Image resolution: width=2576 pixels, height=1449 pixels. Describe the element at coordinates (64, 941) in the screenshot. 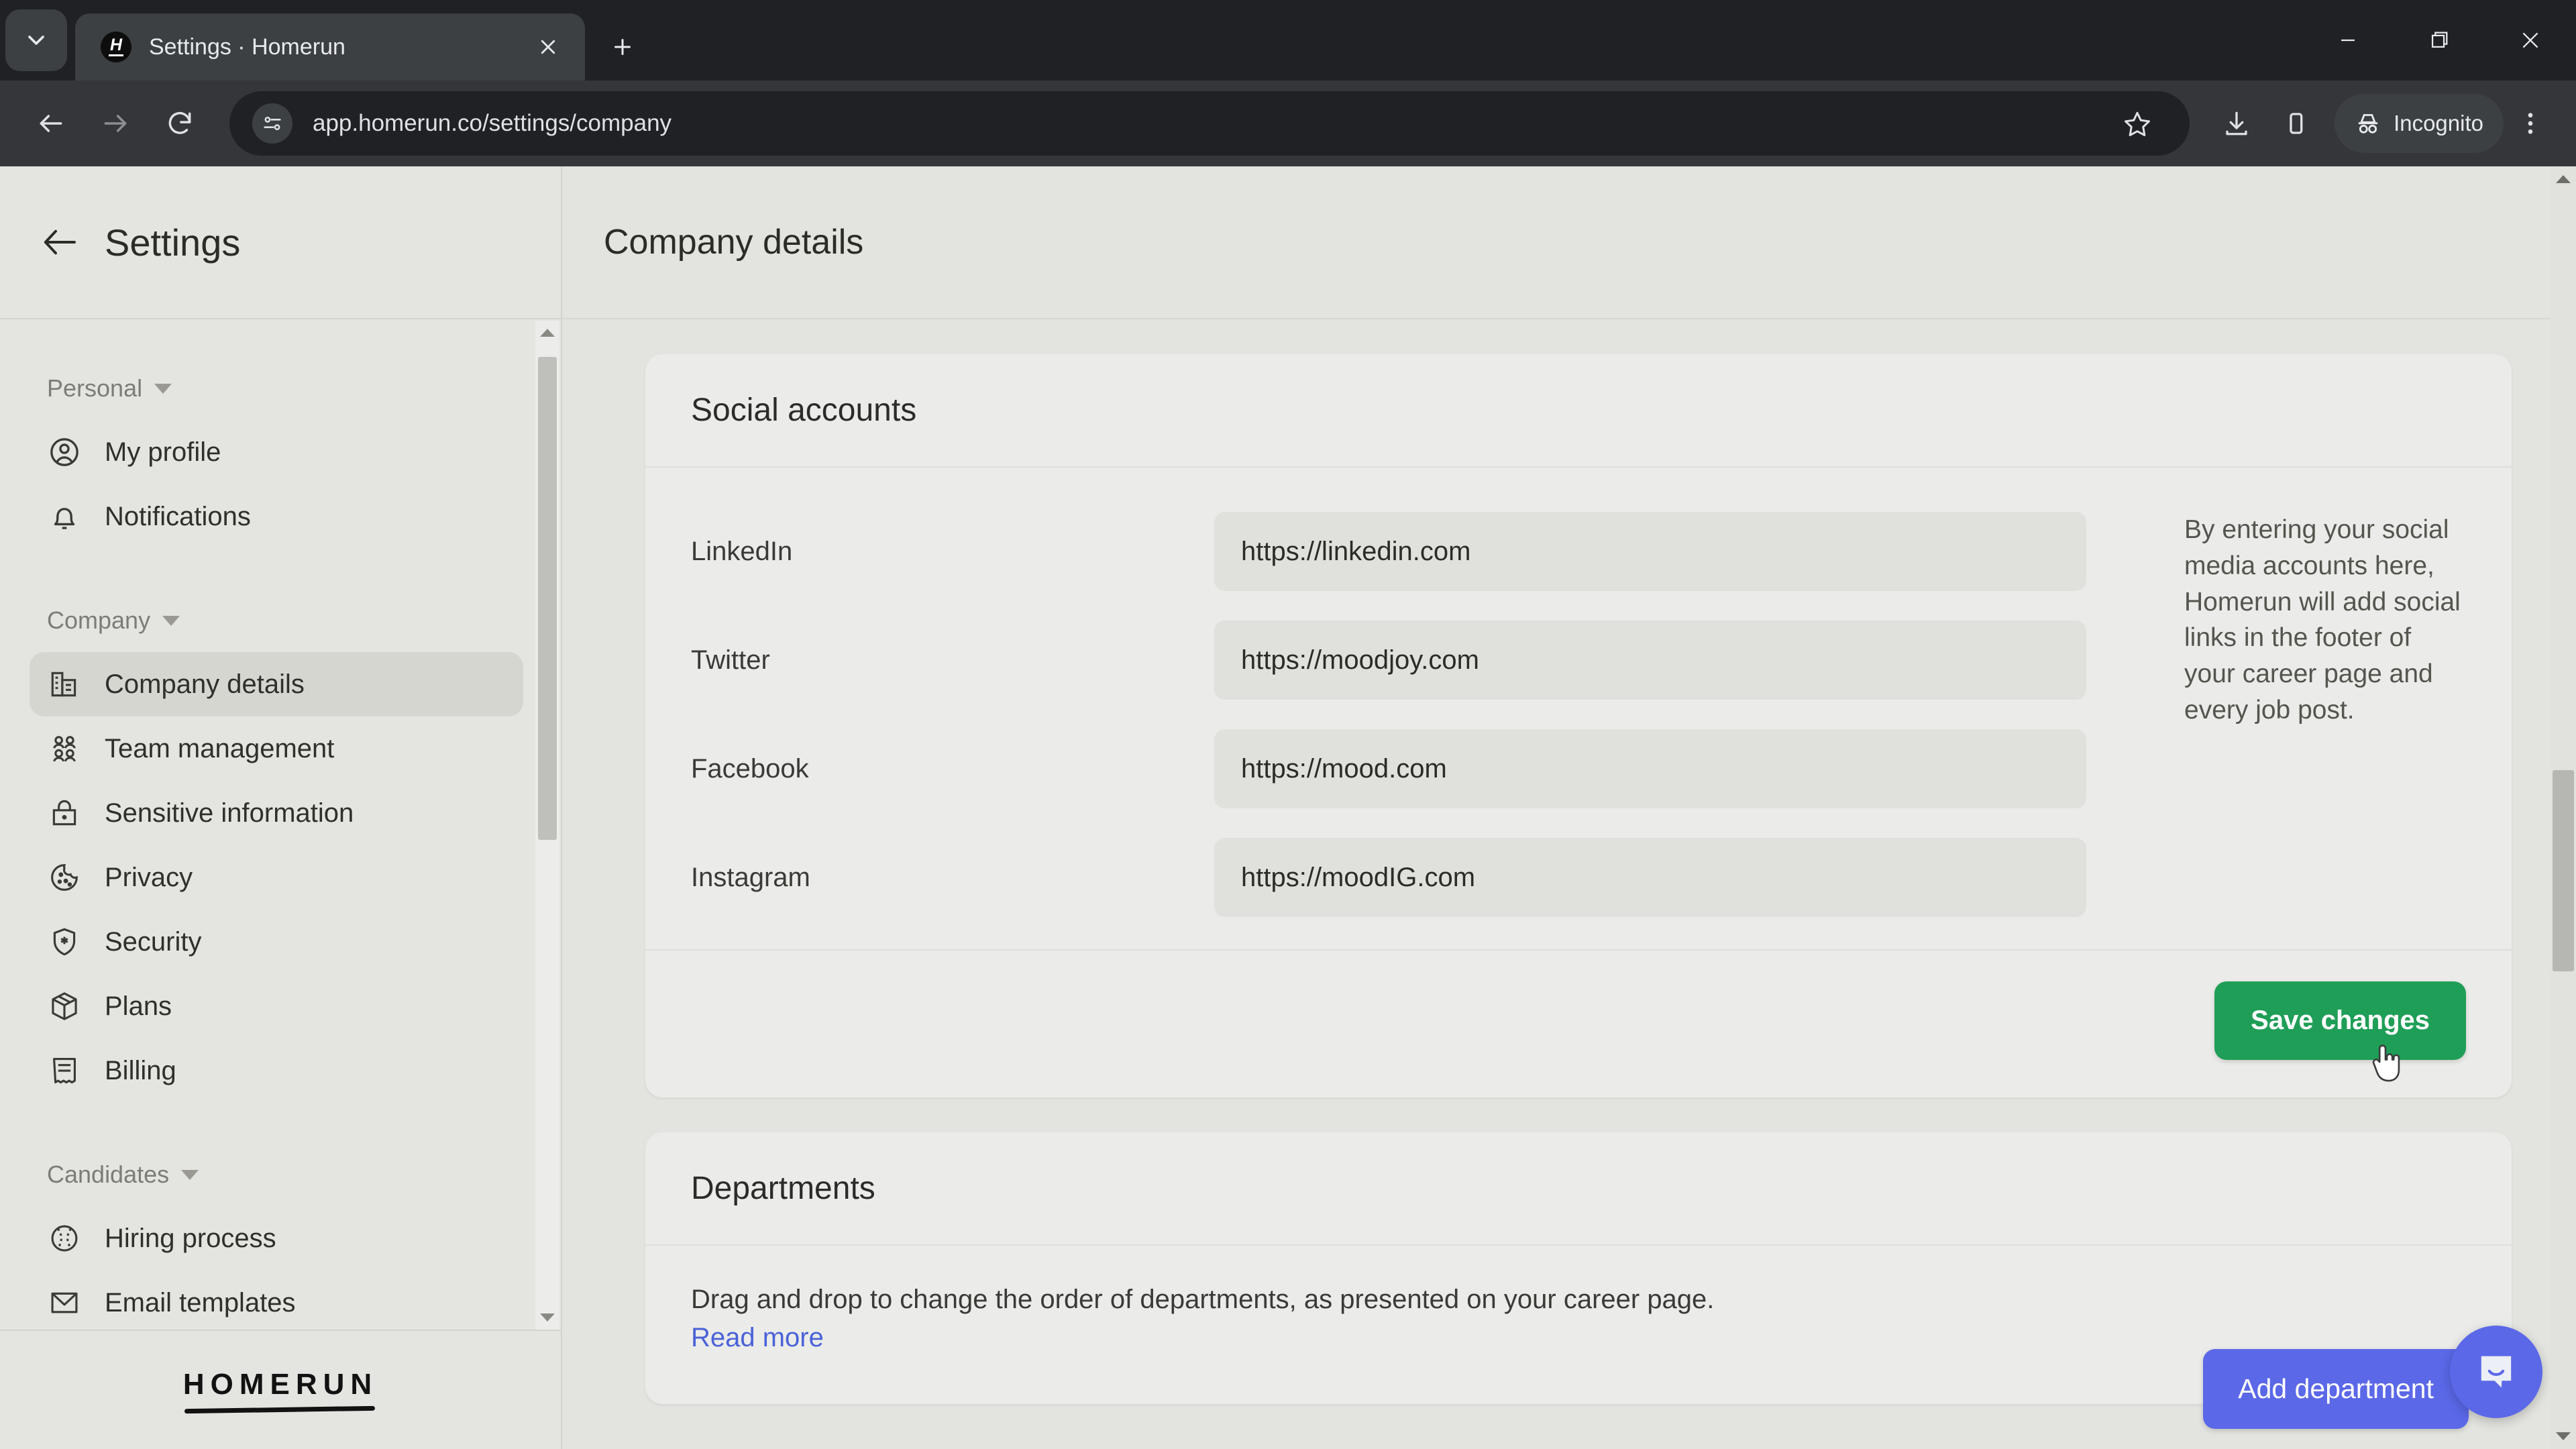

I see `shield-star-icon` at that location.